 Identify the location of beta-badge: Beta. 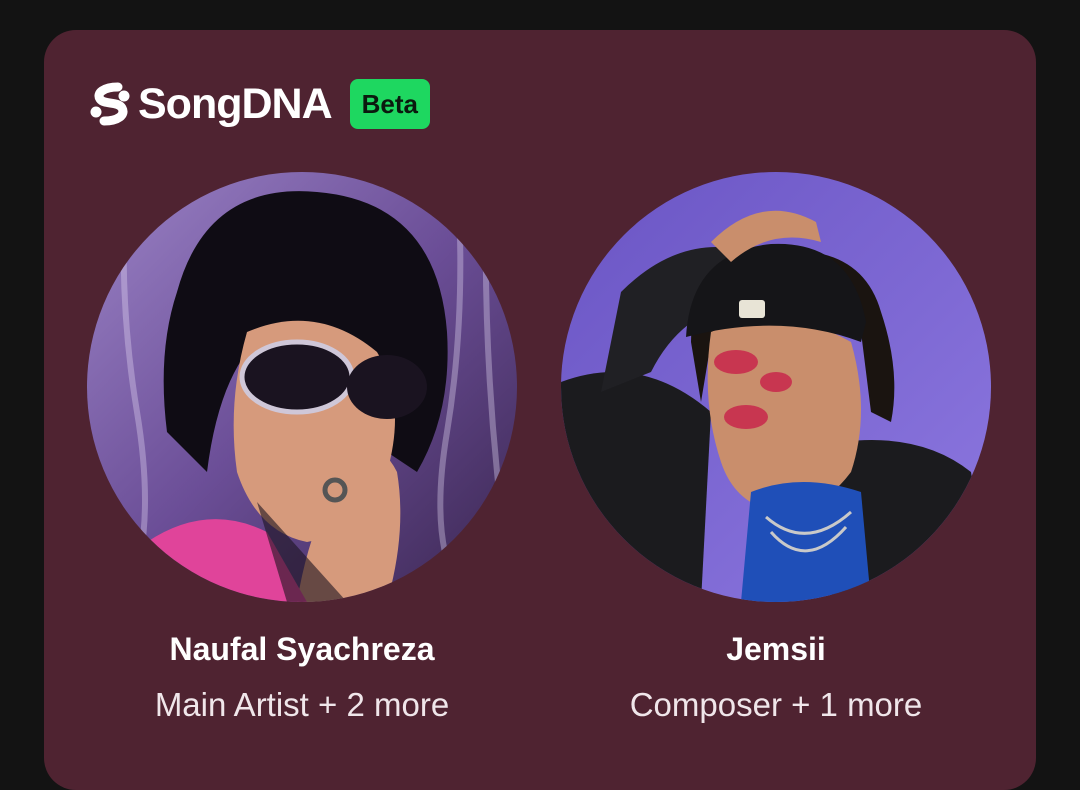
(389, 104).